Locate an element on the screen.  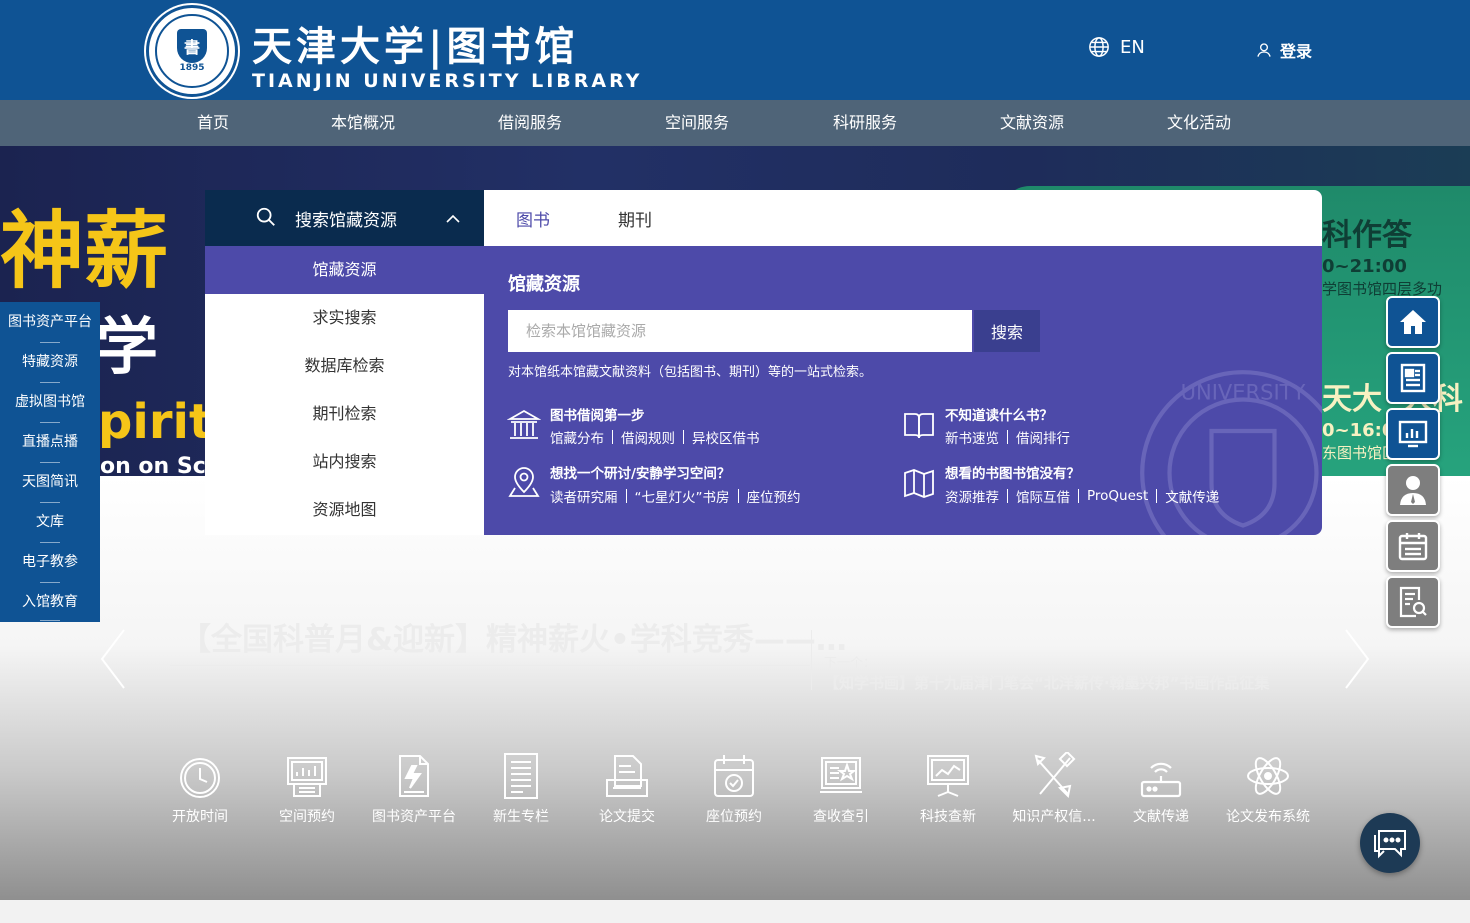
quick-link-freshman-column: 新生专栏 is located at coordinates (521, 792).